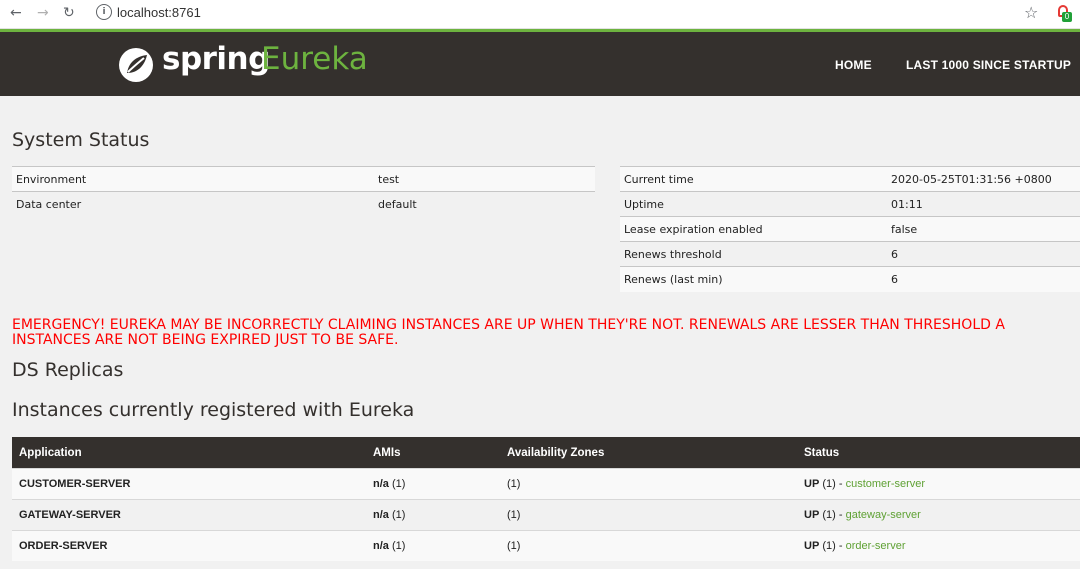  I want to click on system-status-title: System Status, so click(81, 140).